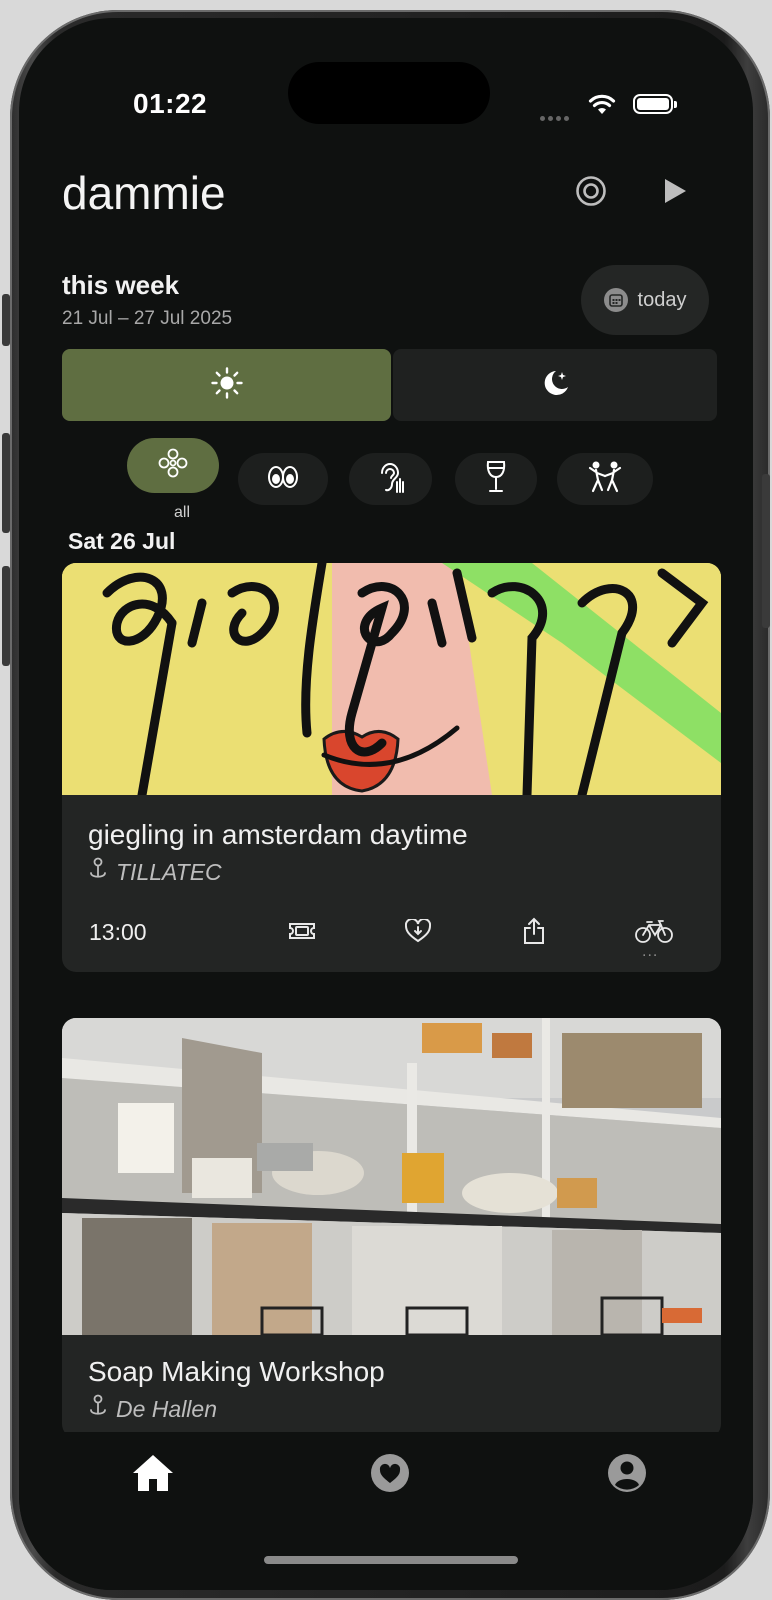  I want to click on event-time: 13:00, so click(118, 932).